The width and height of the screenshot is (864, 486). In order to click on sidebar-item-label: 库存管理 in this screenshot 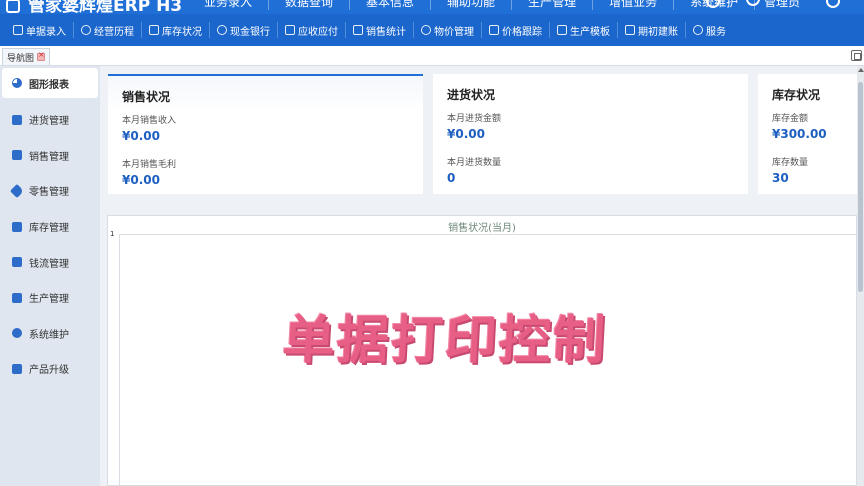, I will do `click(49, 229)`.